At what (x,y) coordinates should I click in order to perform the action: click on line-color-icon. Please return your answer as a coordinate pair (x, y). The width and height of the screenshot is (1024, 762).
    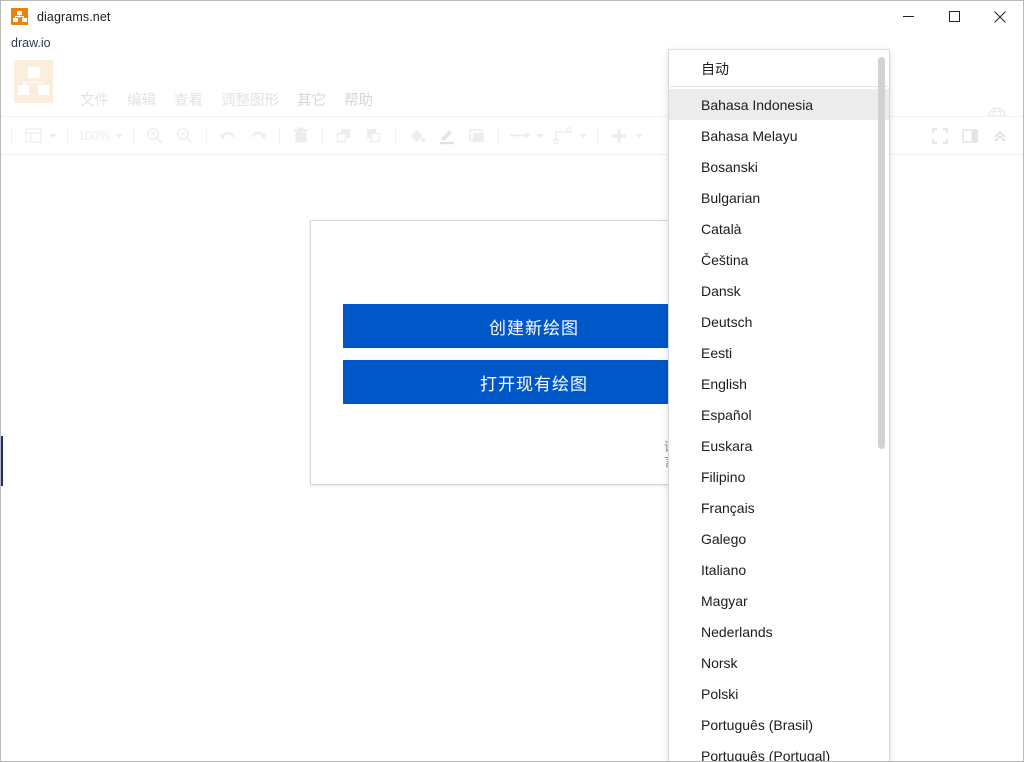
    Looking at the image, I should click on (447, 136).